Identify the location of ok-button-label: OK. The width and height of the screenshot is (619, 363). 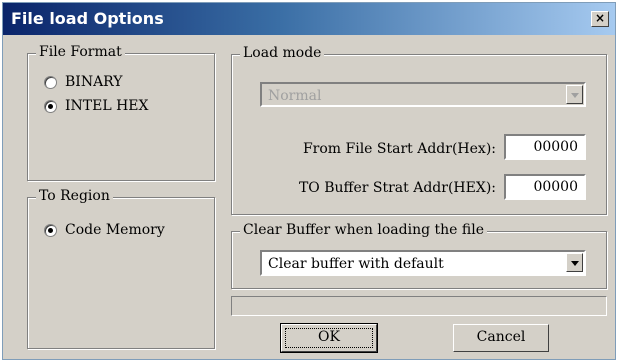
(329, 337).